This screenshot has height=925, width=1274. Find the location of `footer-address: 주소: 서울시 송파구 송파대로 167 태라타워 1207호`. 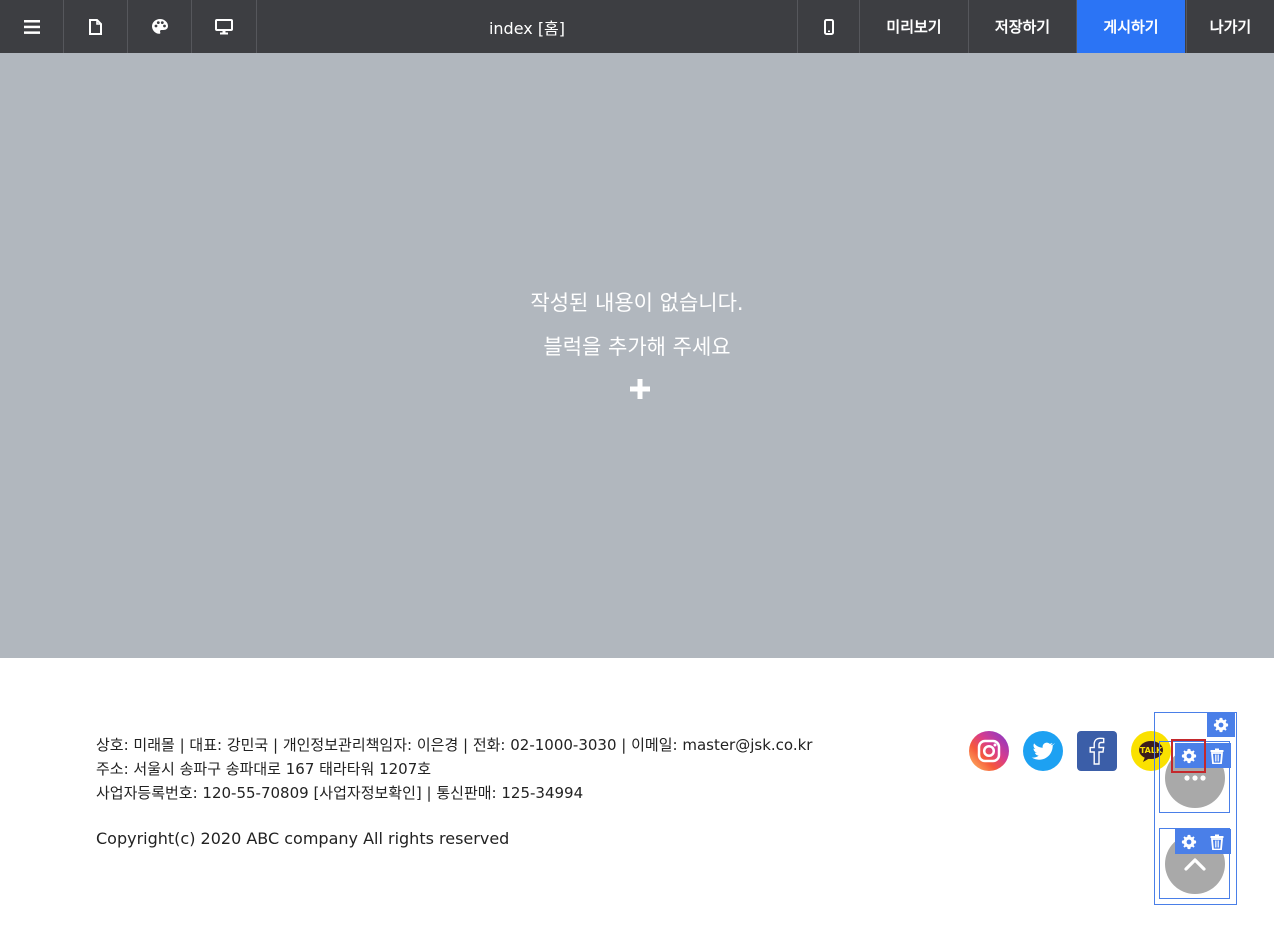

footer-address: 주소: 서울시 송파구 송파대로 167 태라타워 1207호 is located at coordinates (264, 769).